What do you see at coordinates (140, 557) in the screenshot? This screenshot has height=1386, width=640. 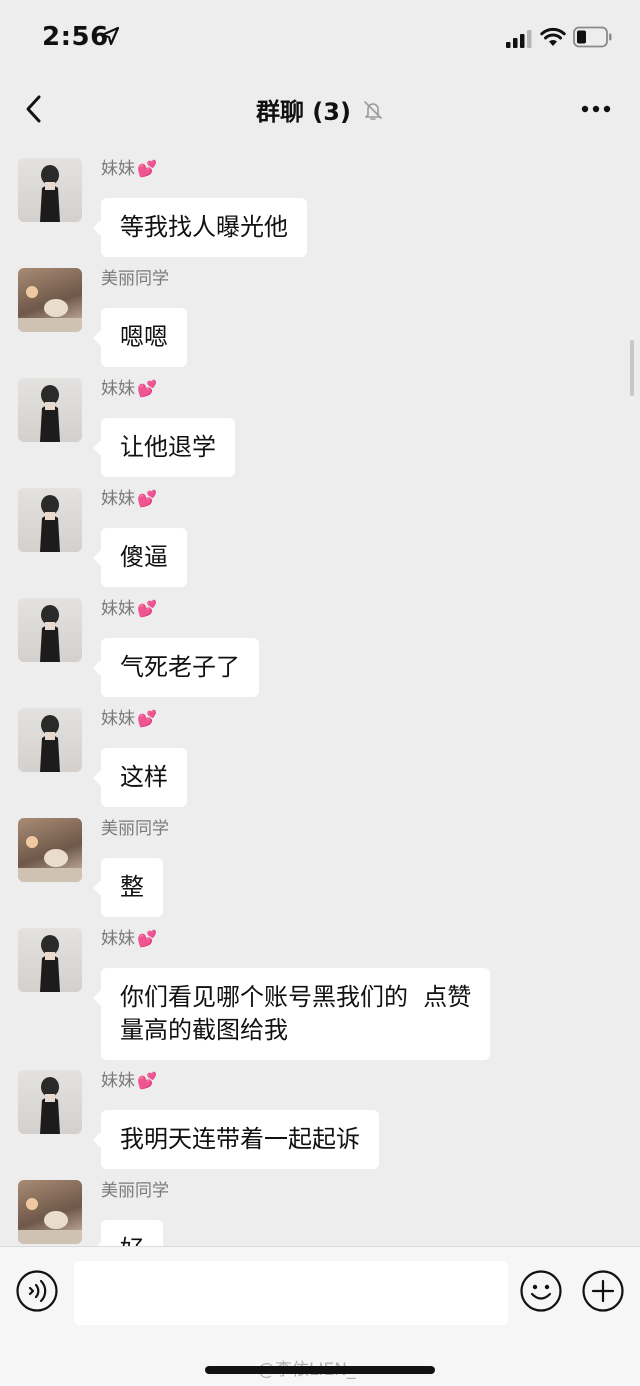 I see `message-bubble: 傻逼` at bounding box center [140, 557].